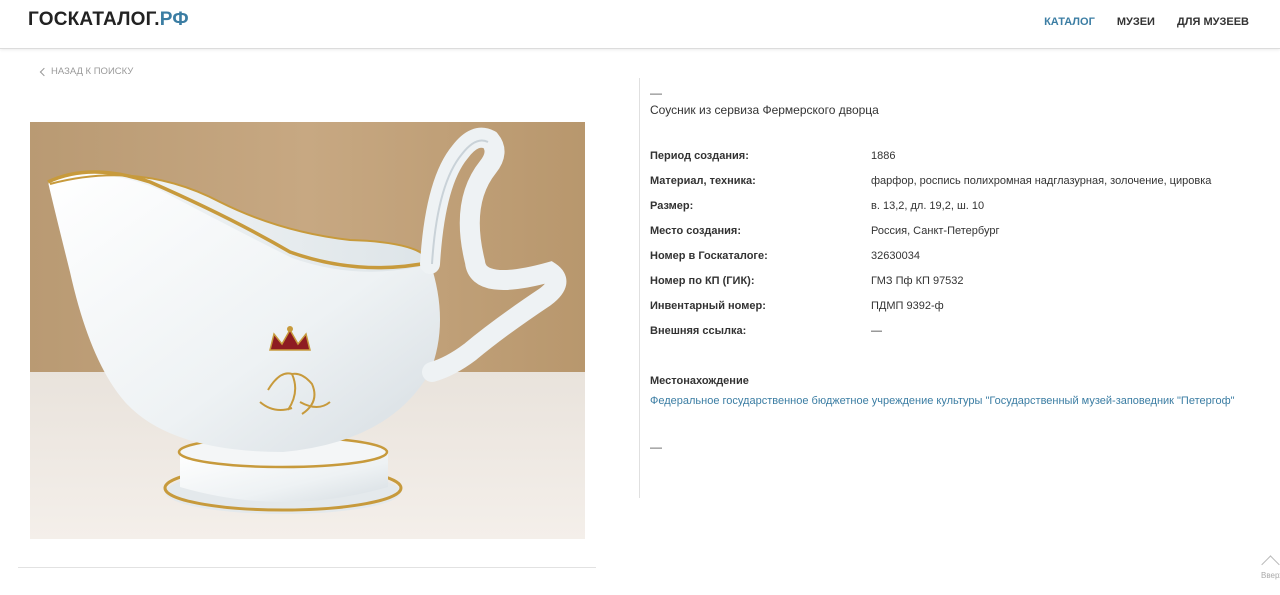 The width and height of the screenshot is (1280, 595). What do you see at coordinates (928, 206) in the screenshot?
I see `property-value: в. 13,2, дл. 19,2, ш. 10` at bounding box center [928, 206].